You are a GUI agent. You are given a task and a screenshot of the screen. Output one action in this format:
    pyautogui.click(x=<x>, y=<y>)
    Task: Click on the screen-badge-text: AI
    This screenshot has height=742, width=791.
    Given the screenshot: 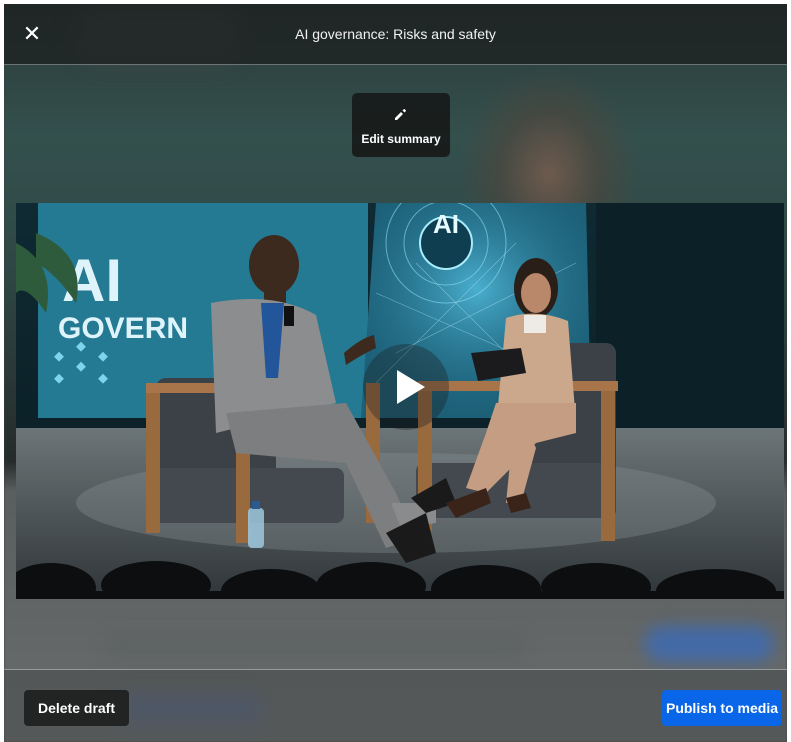 What is the action you would take?
    pyautogui.click(x=446, y=224)
    